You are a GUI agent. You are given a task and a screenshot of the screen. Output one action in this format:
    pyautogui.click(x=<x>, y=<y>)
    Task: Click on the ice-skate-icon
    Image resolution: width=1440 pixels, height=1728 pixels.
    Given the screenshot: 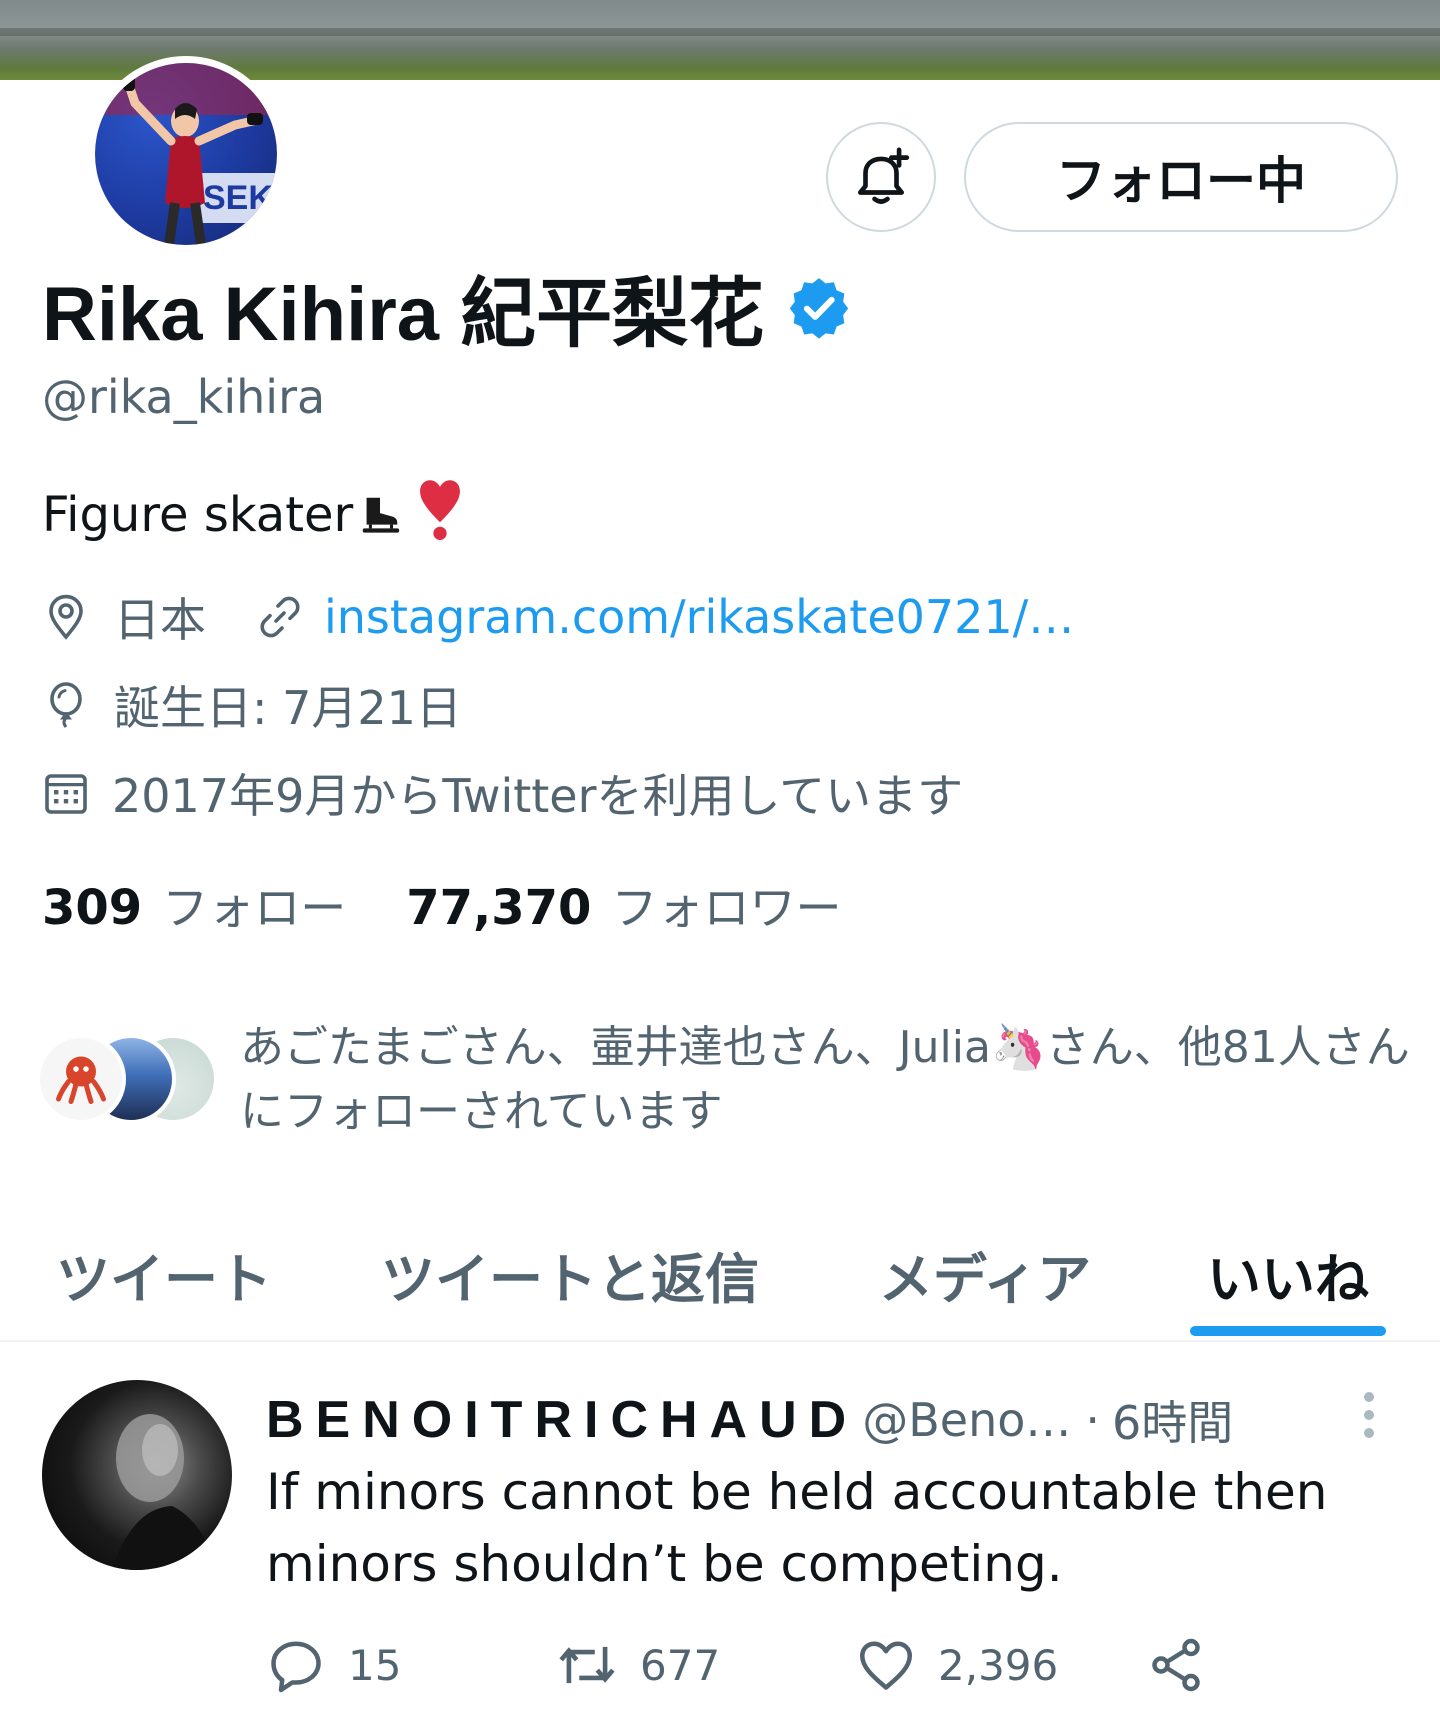 What is the action you would take?
    pyautogui.click(x=381, y=515)
    